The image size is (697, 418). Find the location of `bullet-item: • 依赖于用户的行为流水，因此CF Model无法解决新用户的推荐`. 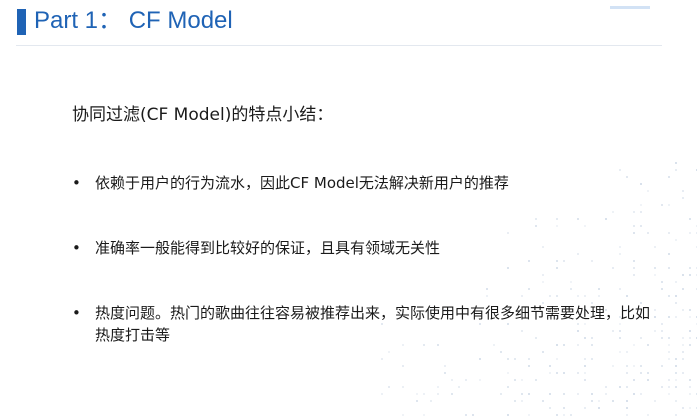

bullet-item: • 依赖于用户的行为流水，因此CF Model无法解决新用户的推荐 is located at coordinates (362, 183).